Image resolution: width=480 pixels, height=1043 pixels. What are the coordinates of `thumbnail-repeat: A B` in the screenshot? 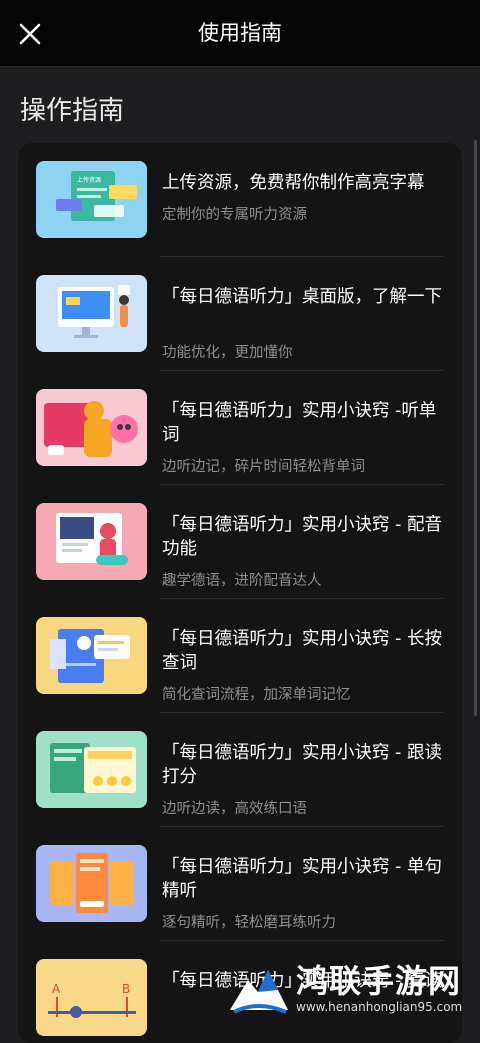 It's located at (91, 997).